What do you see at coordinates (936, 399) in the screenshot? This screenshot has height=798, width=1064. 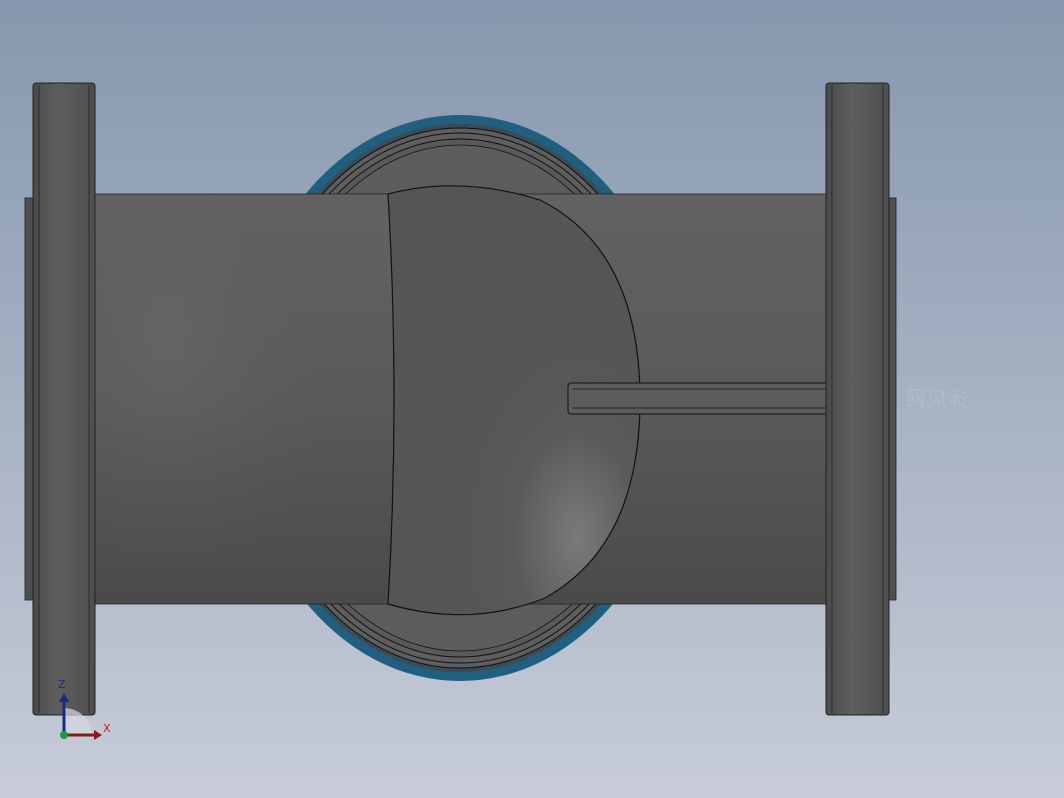 I see `watermark-text: 沐风网` at bounding box center [936, 399].